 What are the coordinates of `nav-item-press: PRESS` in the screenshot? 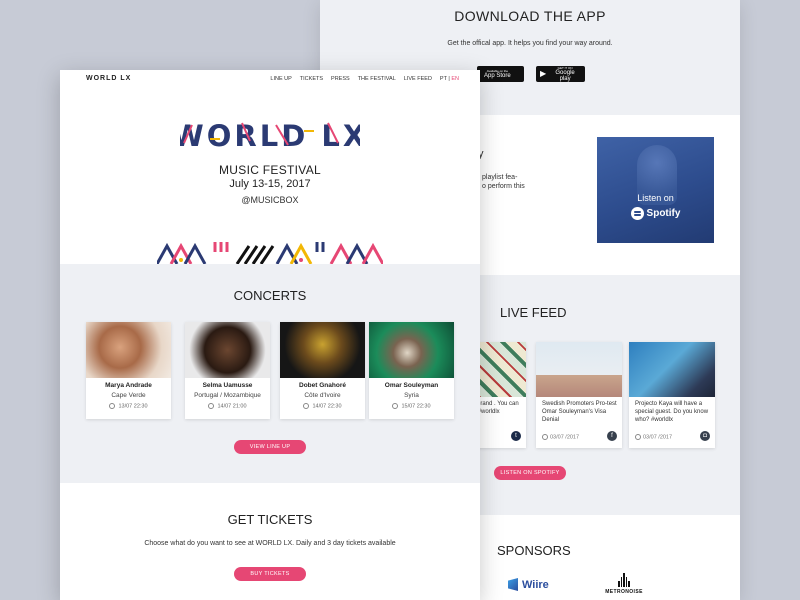 It's located at (340, 79).